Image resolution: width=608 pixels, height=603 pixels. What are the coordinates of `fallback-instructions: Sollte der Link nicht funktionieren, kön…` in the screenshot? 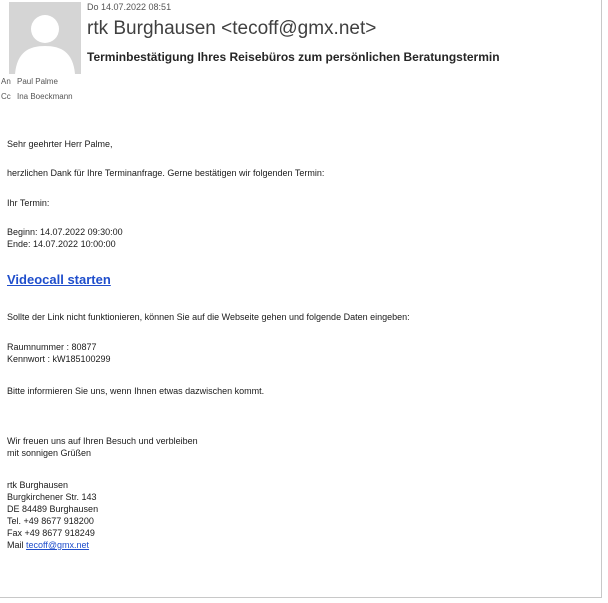 It's located at (208, 317).